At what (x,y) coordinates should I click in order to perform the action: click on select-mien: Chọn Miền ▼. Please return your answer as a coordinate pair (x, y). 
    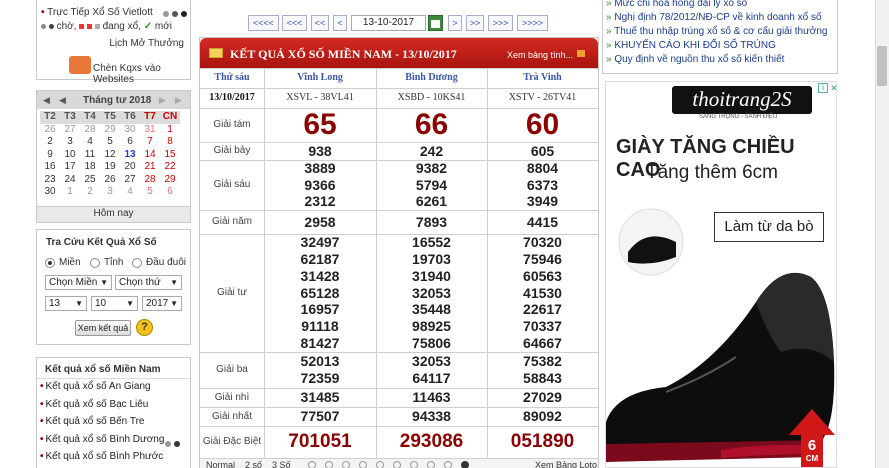
    Looking at the image, I should click on (78, 282).